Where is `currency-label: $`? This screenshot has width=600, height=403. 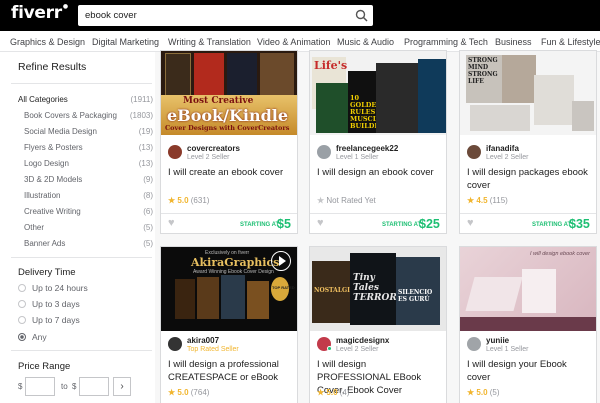 currency-label: $ is located at coordinates (74, 386).